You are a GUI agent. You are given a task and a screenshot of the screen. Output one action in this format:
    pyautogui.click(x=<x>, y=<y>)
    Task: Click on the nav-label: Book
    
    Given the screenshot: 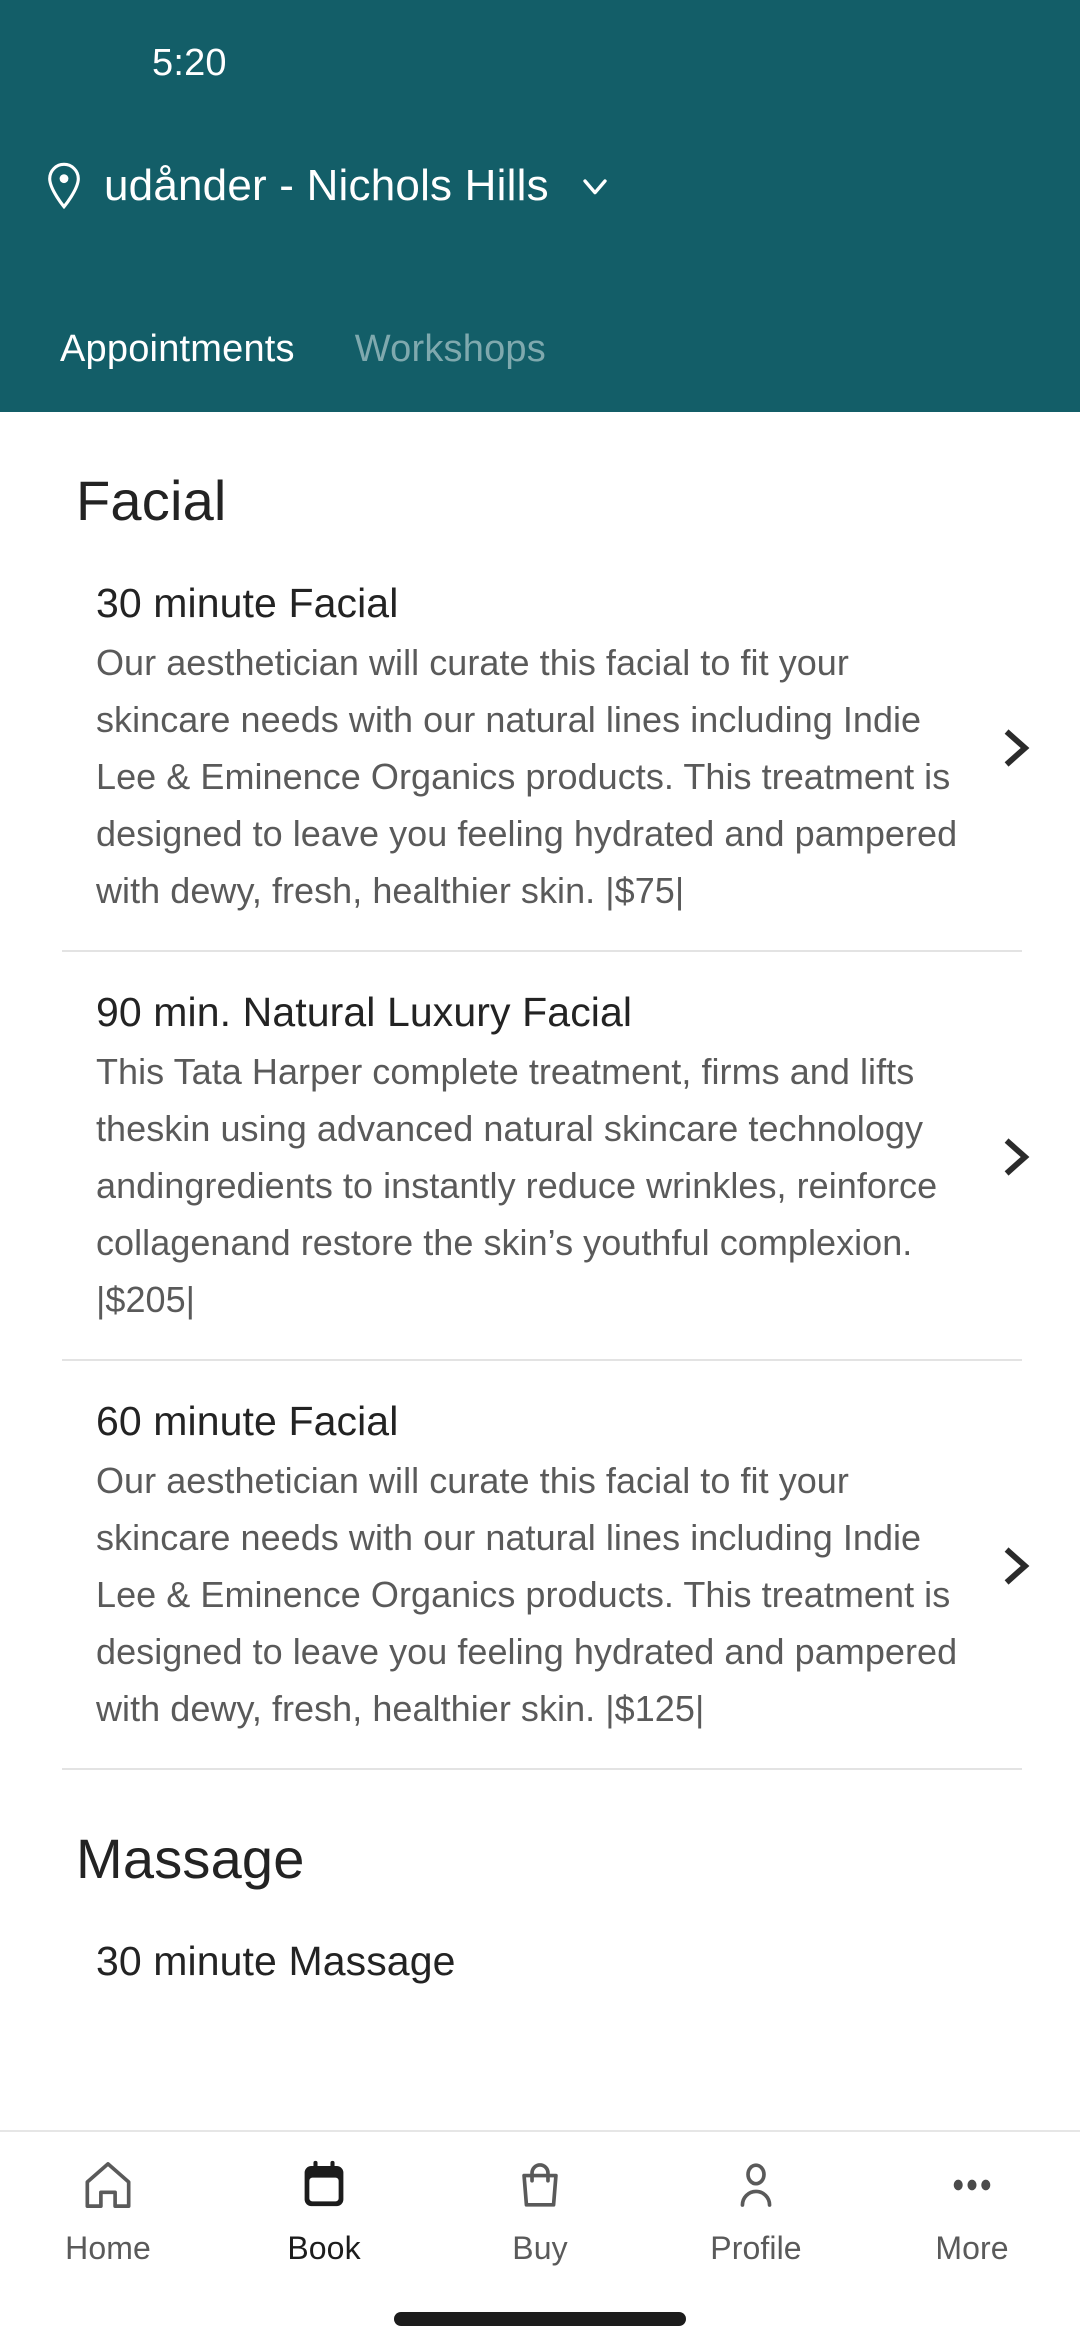 What is the action you would take?
    pyautogui.click(x=324, y=2248)
    